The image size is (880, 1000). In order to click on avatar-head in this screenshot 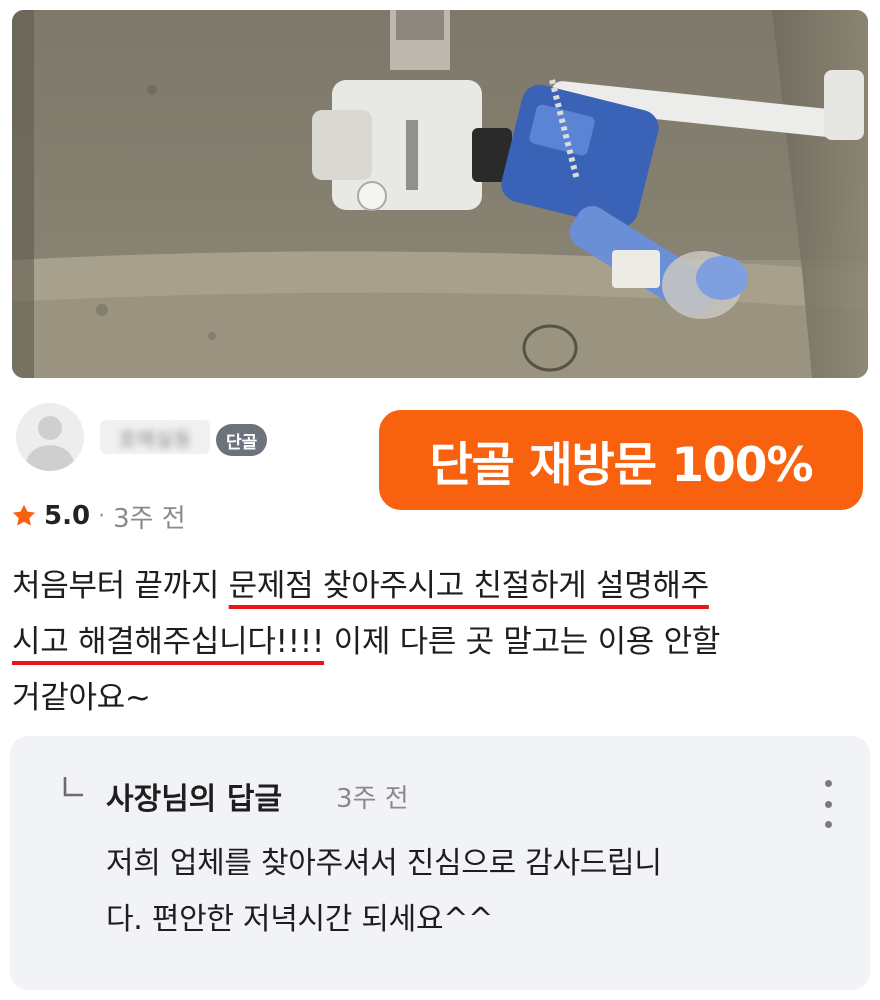, I will do `click(50, 428)`.